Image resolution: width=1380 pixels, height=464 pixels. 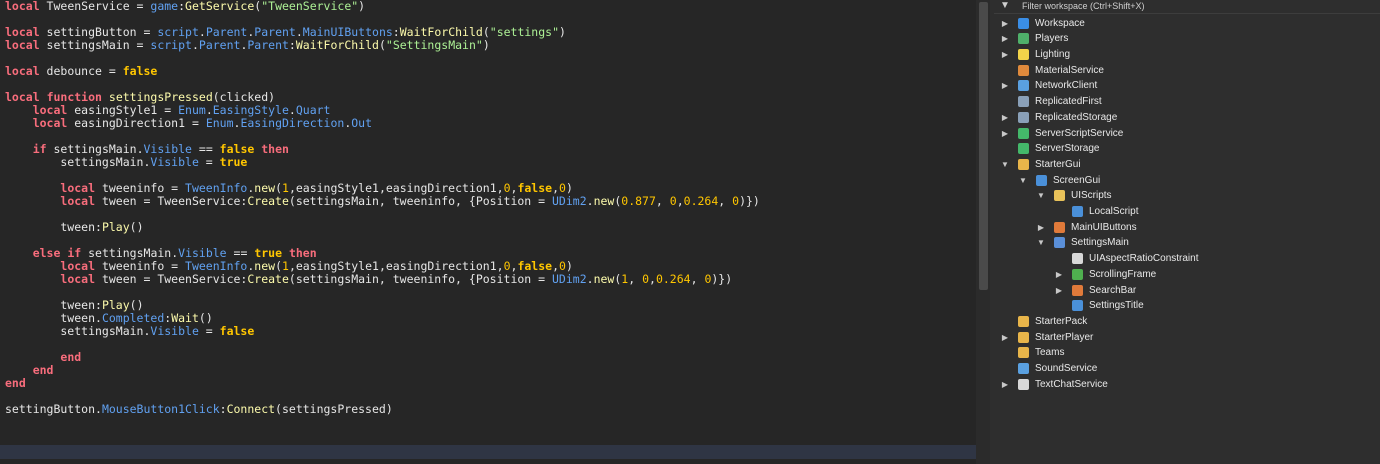 I want to click on code-line: settingsMain.Visible = false, so click(x=382, y=331).